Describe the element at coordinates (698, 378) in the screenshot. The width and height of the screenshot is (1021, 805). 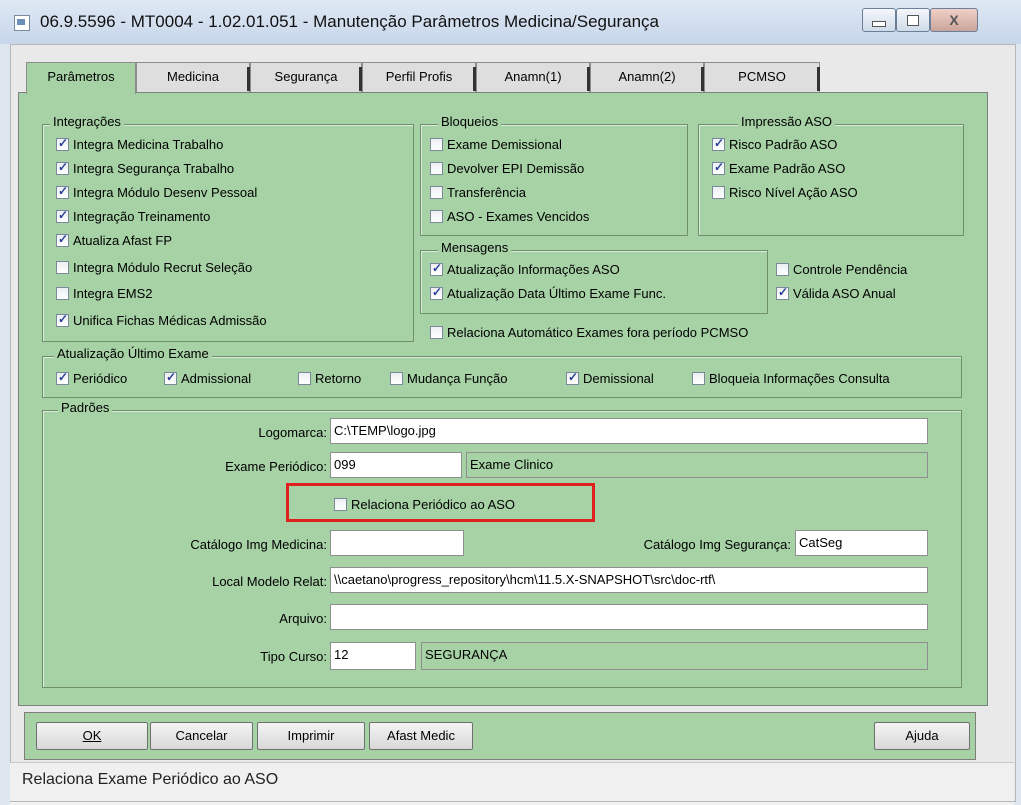
I see `ultimo-exame-checkbox-5-box` at that location.